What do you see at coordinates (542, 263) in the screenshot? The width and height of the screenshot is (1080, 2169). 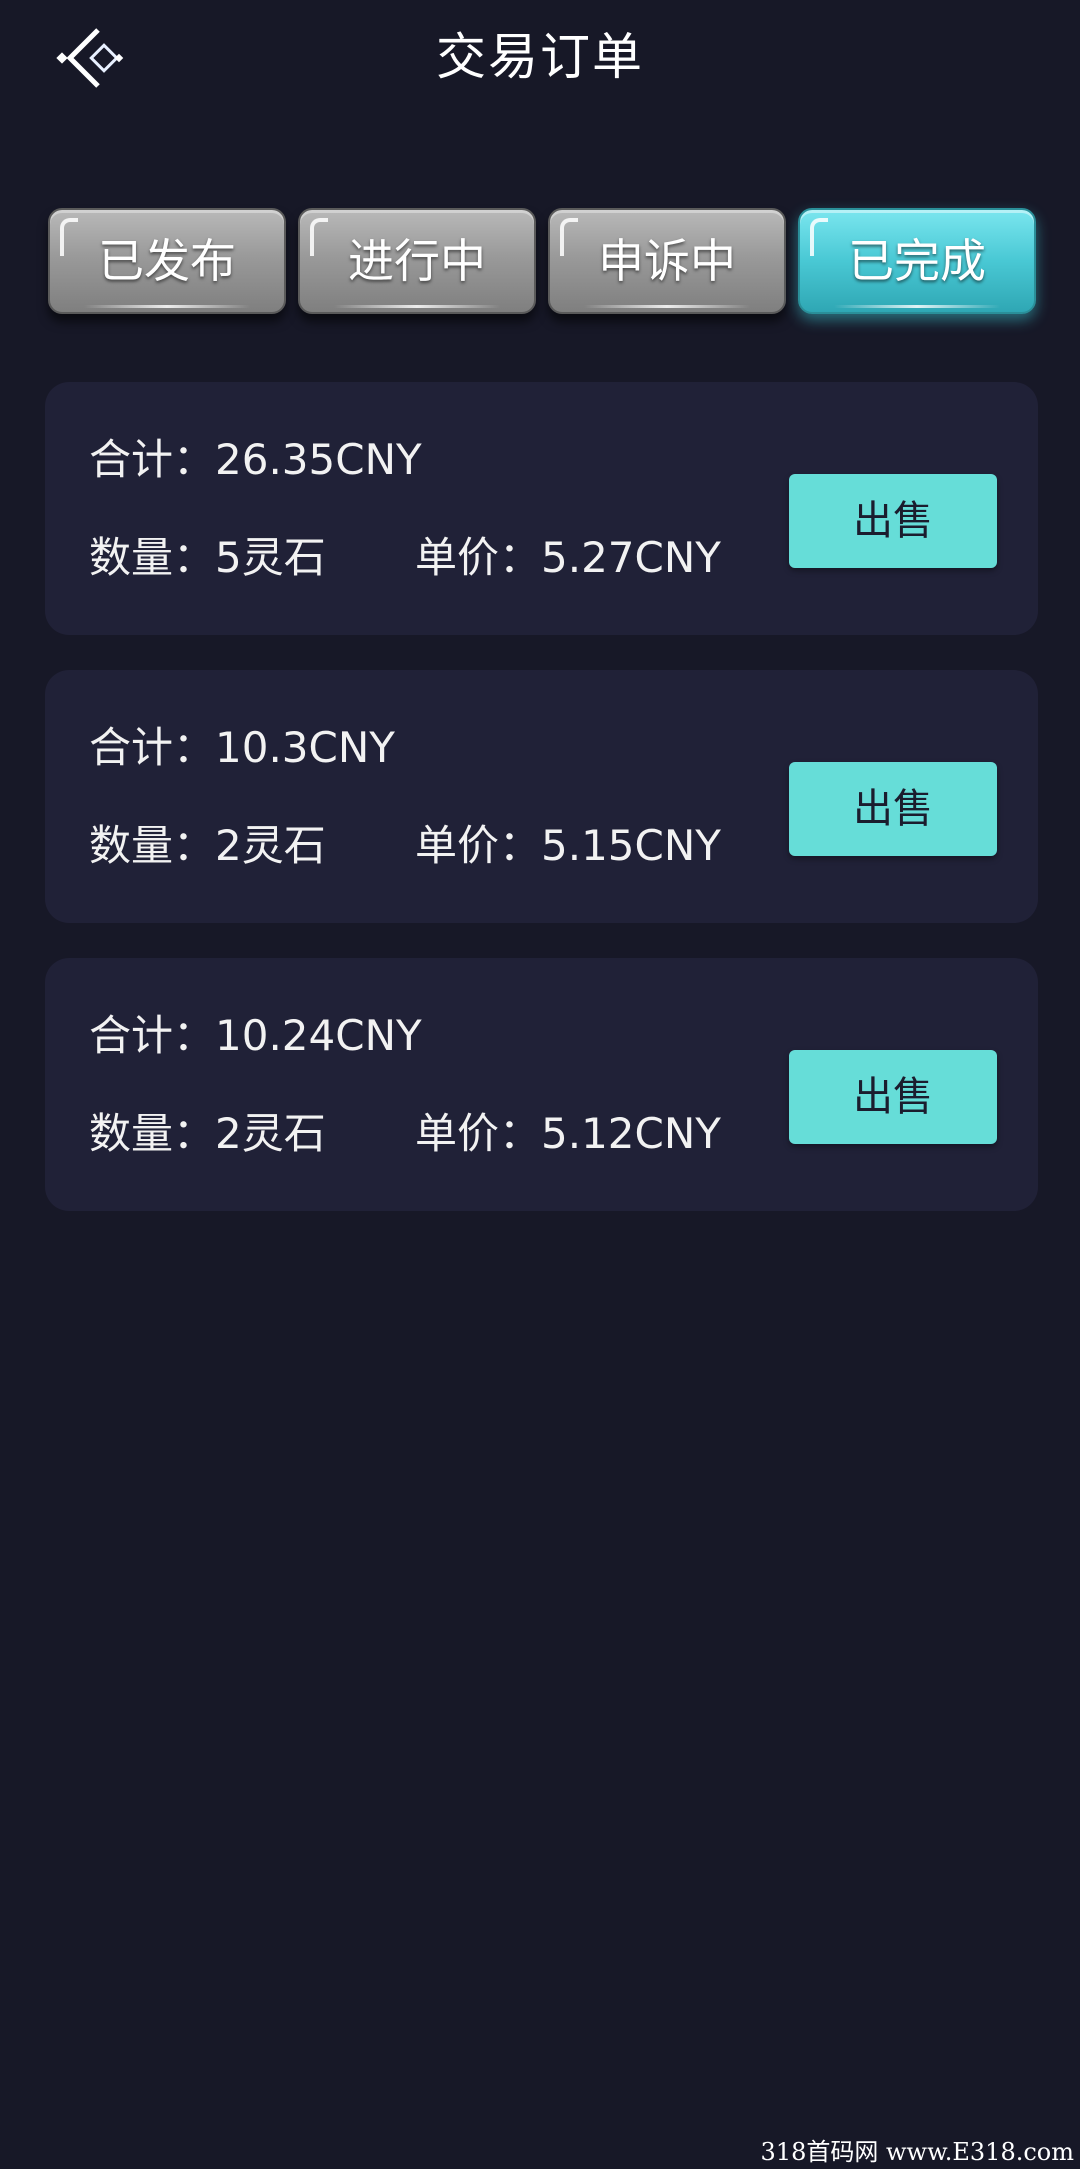 I see `order-status-tabs: 已发布 进行中 申诉中 已完成` at bounding box center [542, 263].